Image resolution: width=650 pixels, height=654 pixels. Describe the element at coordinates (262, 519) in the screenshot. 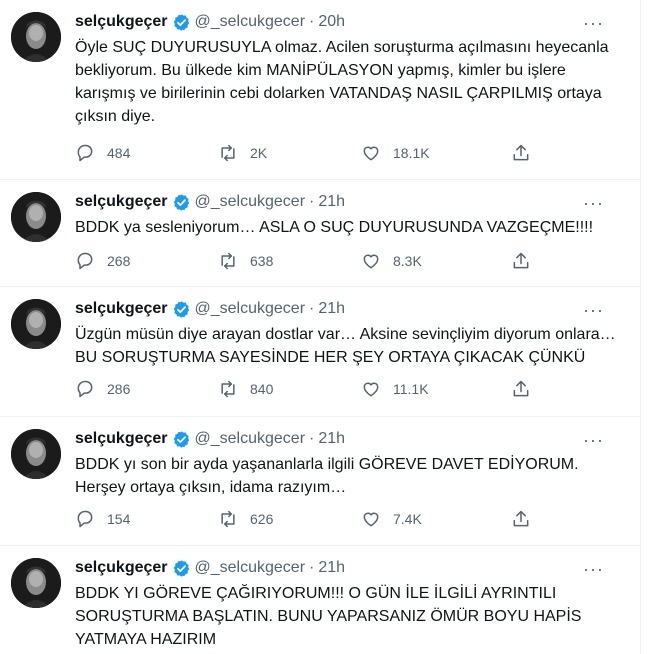

I see `retweet-count: 626` at that location.